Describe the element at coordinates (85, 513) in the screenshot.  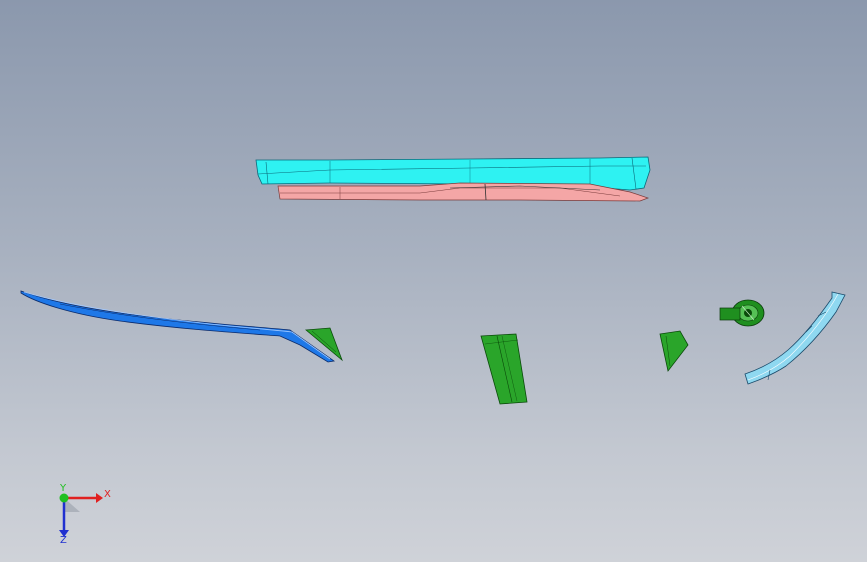
I see `reference-triad: X Y Z` at that location.